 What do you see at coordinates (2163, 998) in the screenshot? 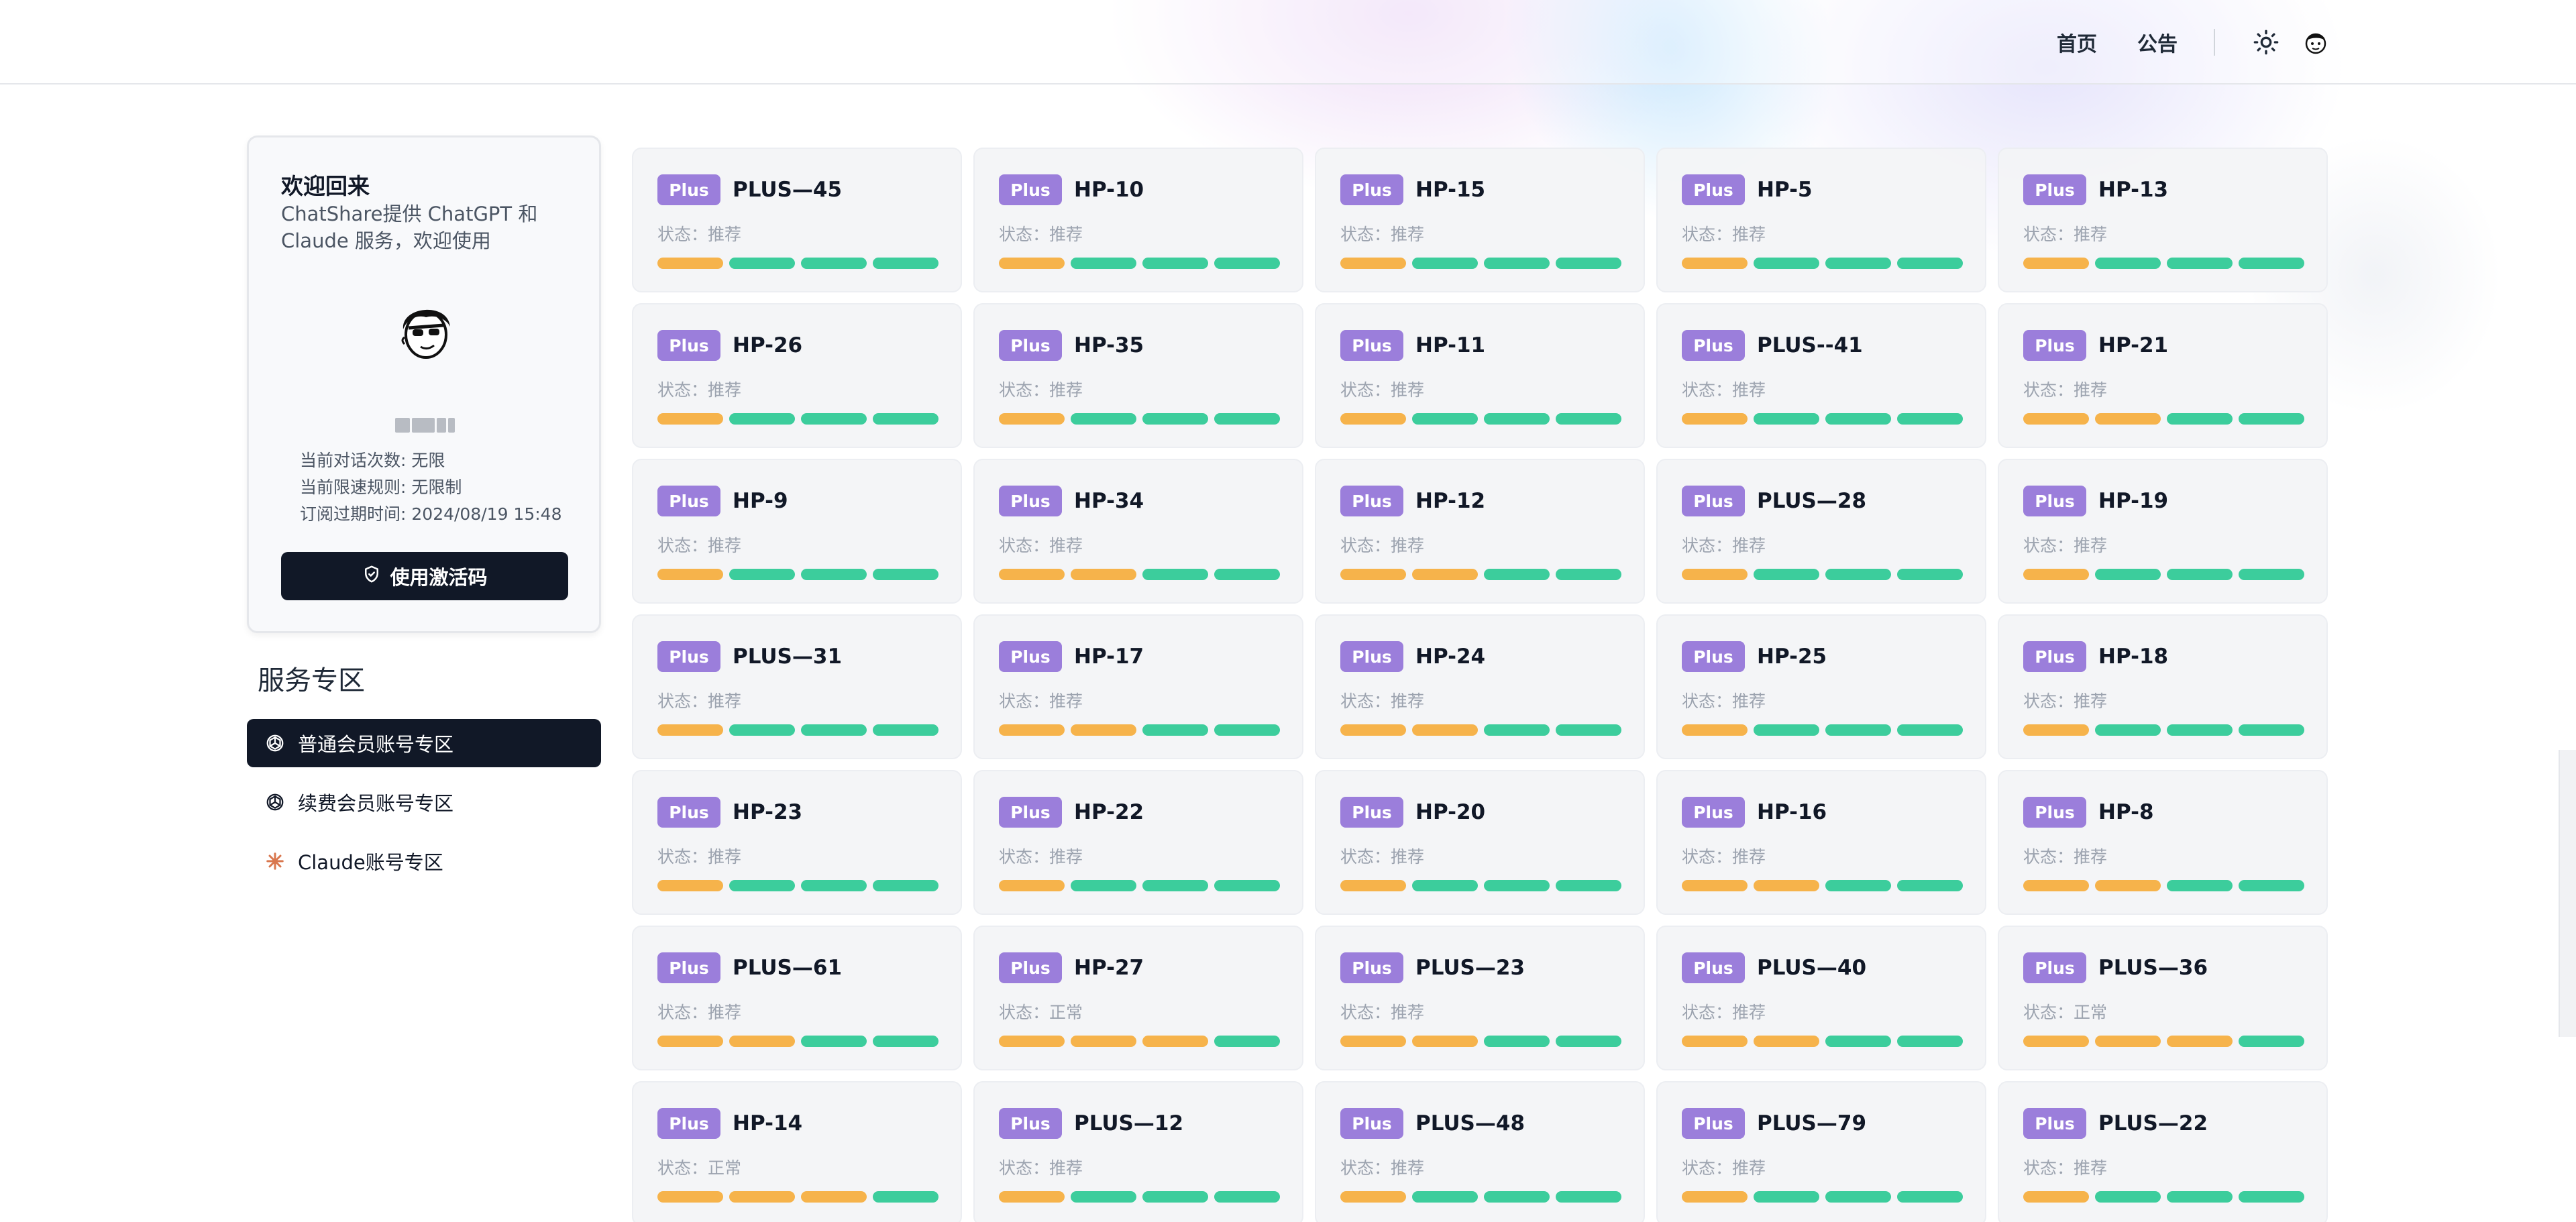
I see `account-card: Plus PLUS—36 状态：正常` at bounding box center [2163, 998].